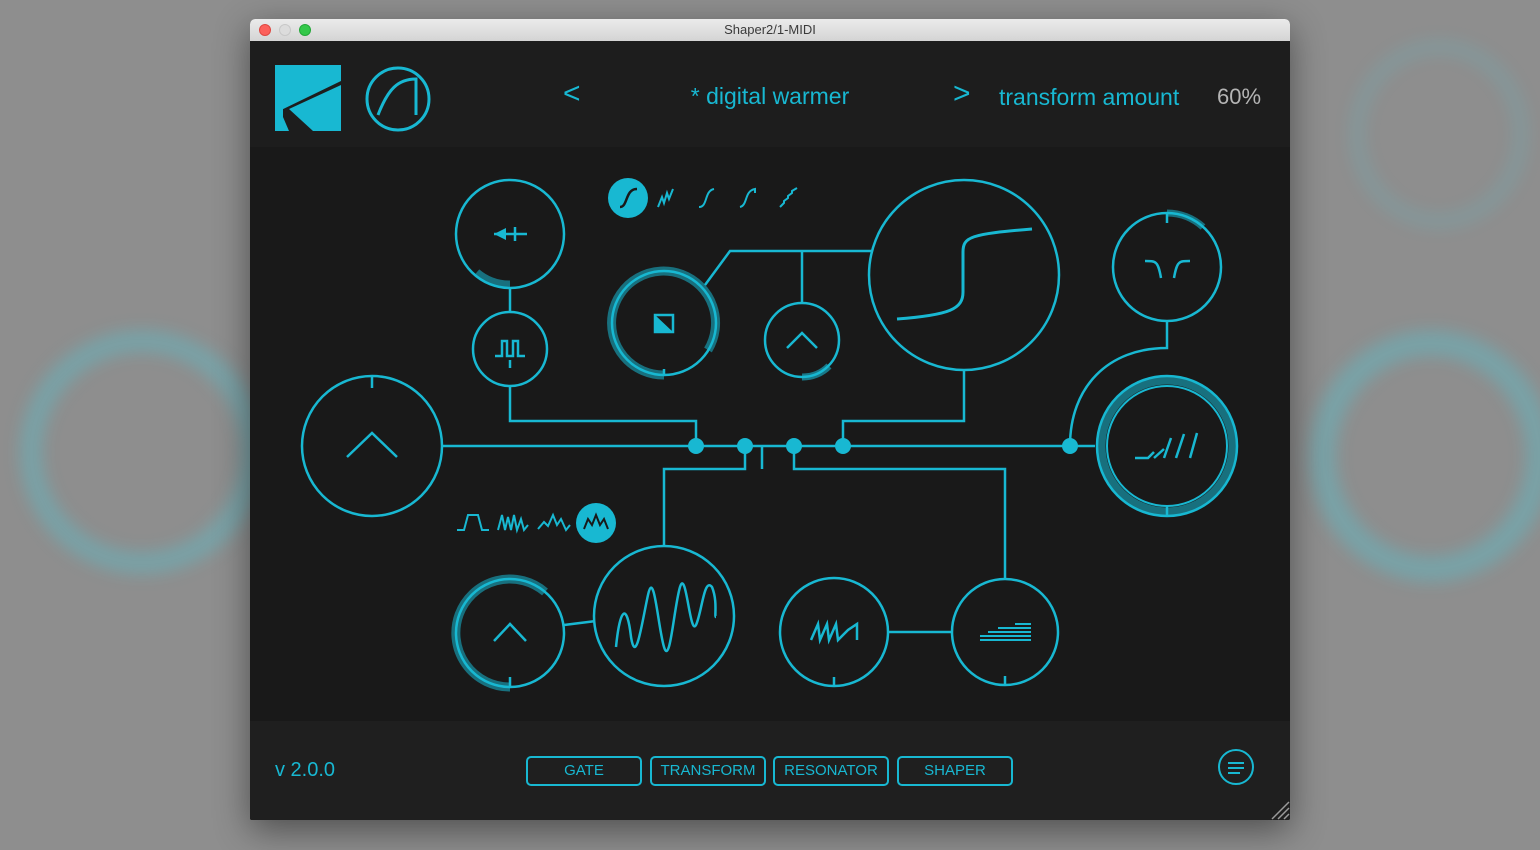 The image size is (1540, 850). Describe the element at coordinates (1236, 763) in the screenshot. I see `menu-icon` at that location.